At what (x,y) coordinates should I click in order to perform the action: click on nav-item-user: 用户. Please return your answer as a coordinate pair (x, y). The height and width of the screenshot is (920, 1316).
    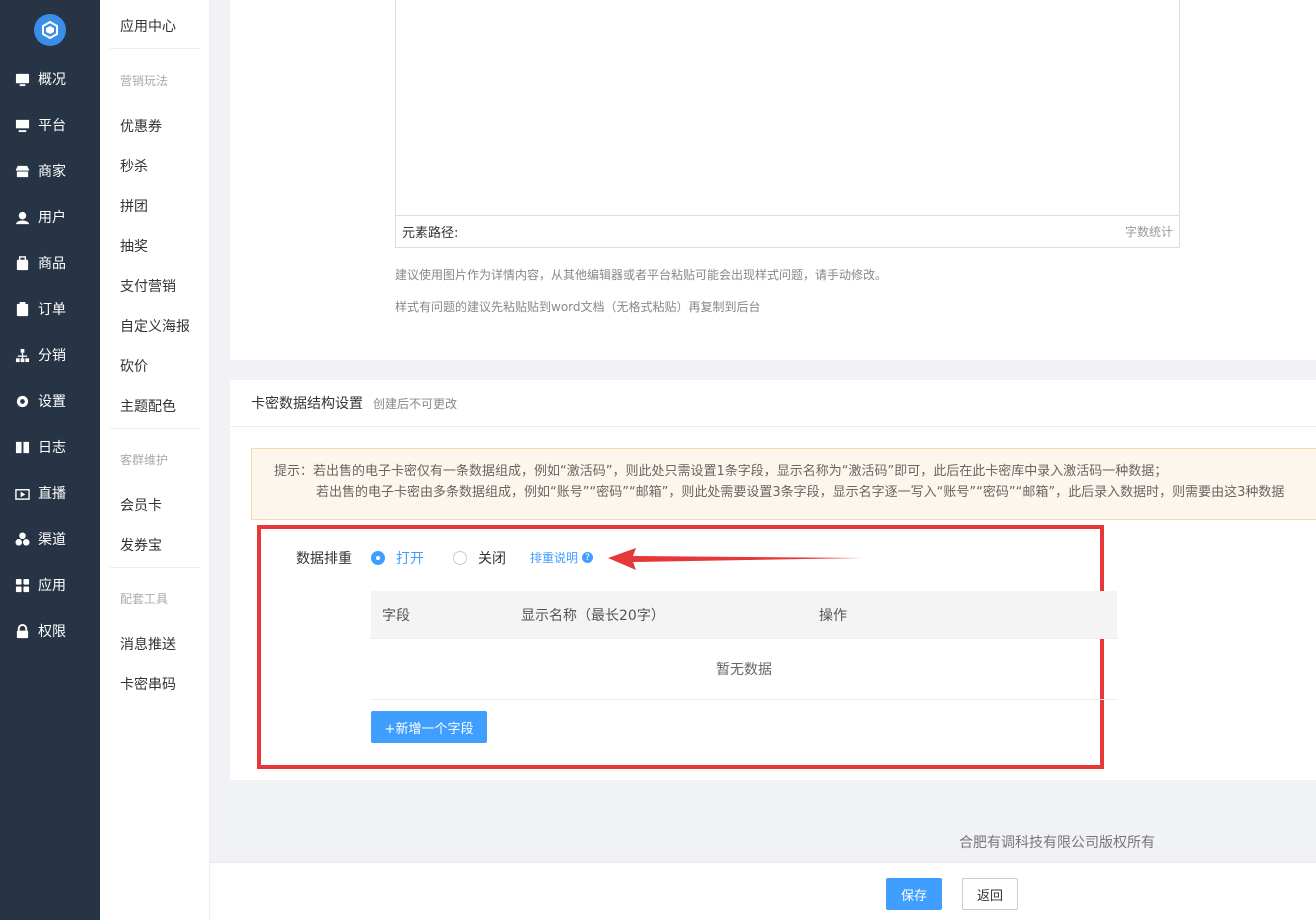
    Looking at the image, I should click on (50, 217).